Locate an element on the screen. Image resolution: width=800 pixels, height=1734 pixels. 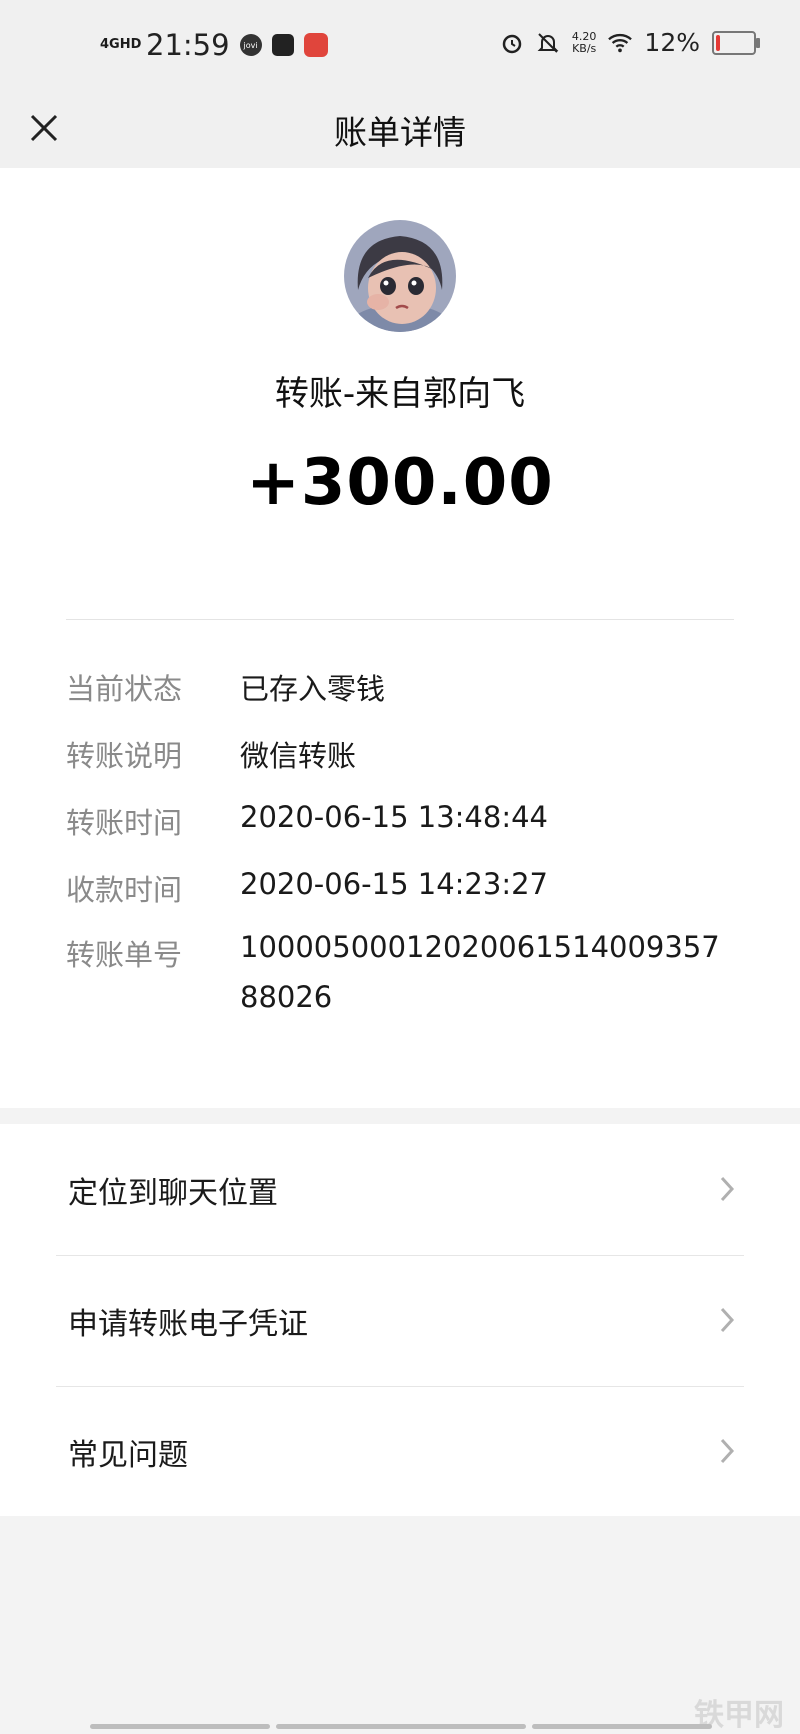
menu-item-label: 申请转账电子凭证 is located at coordinates (188, 1324).